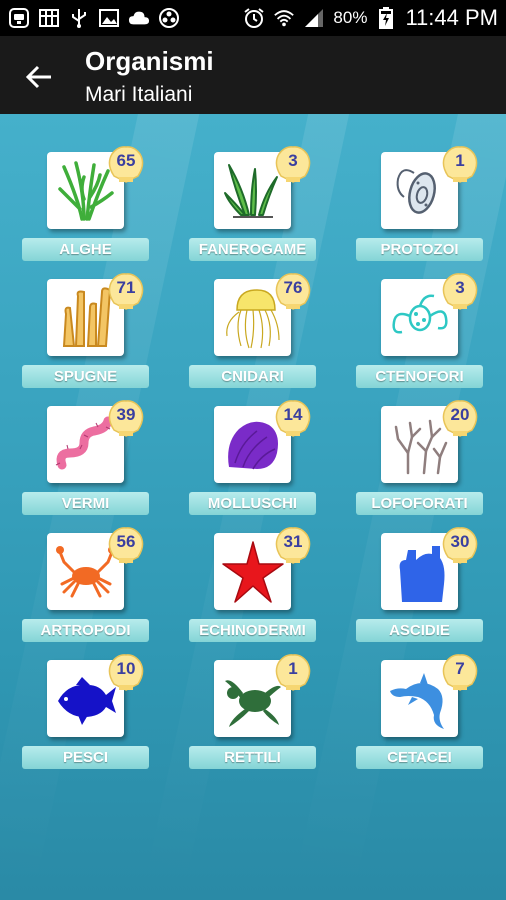 This screenshot has height=900, width=506. Describe the element at coordinates (252, 249) in the screenshot. I see `category-label: FANEROGAME` at that location.